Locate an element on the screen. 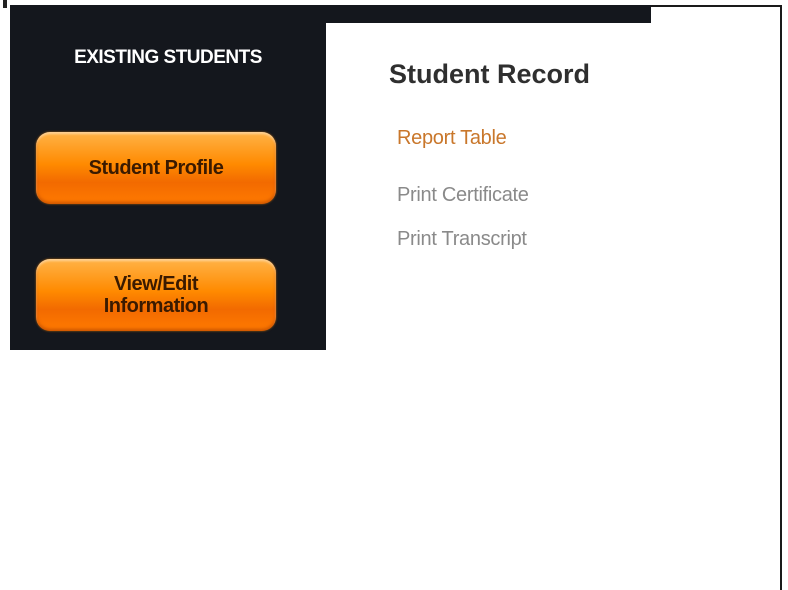  right-border is located at coordinates (781, 297).